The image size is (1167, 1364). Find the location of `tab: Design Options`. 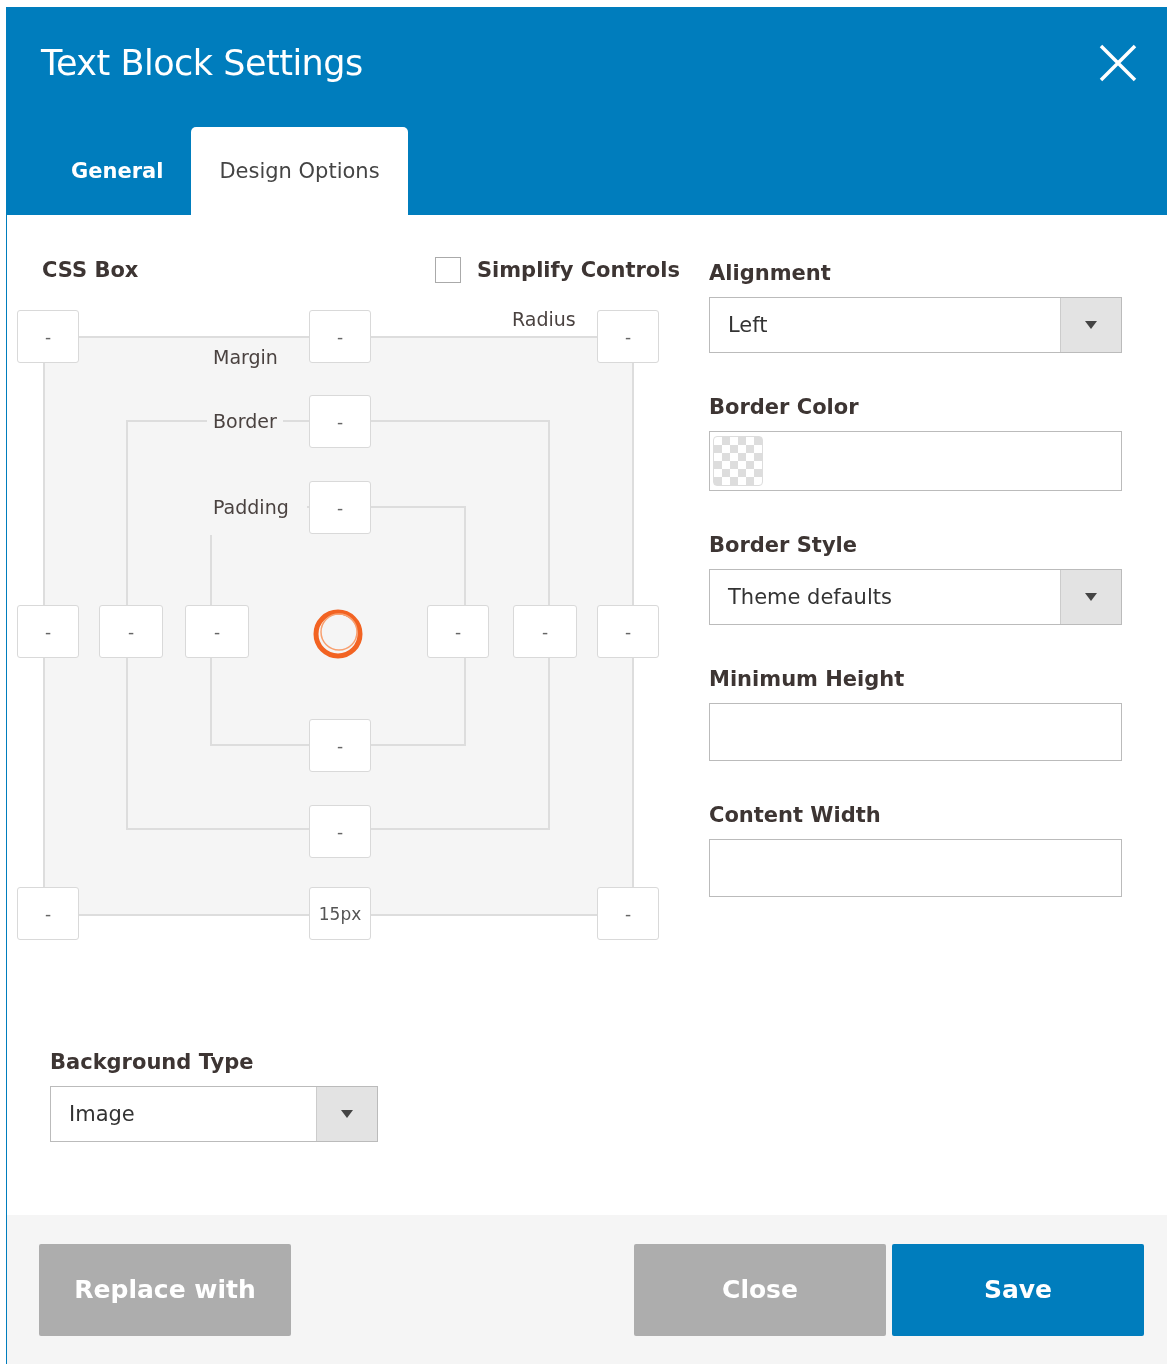

tab: Design Options is located at coordinates (299, 171).